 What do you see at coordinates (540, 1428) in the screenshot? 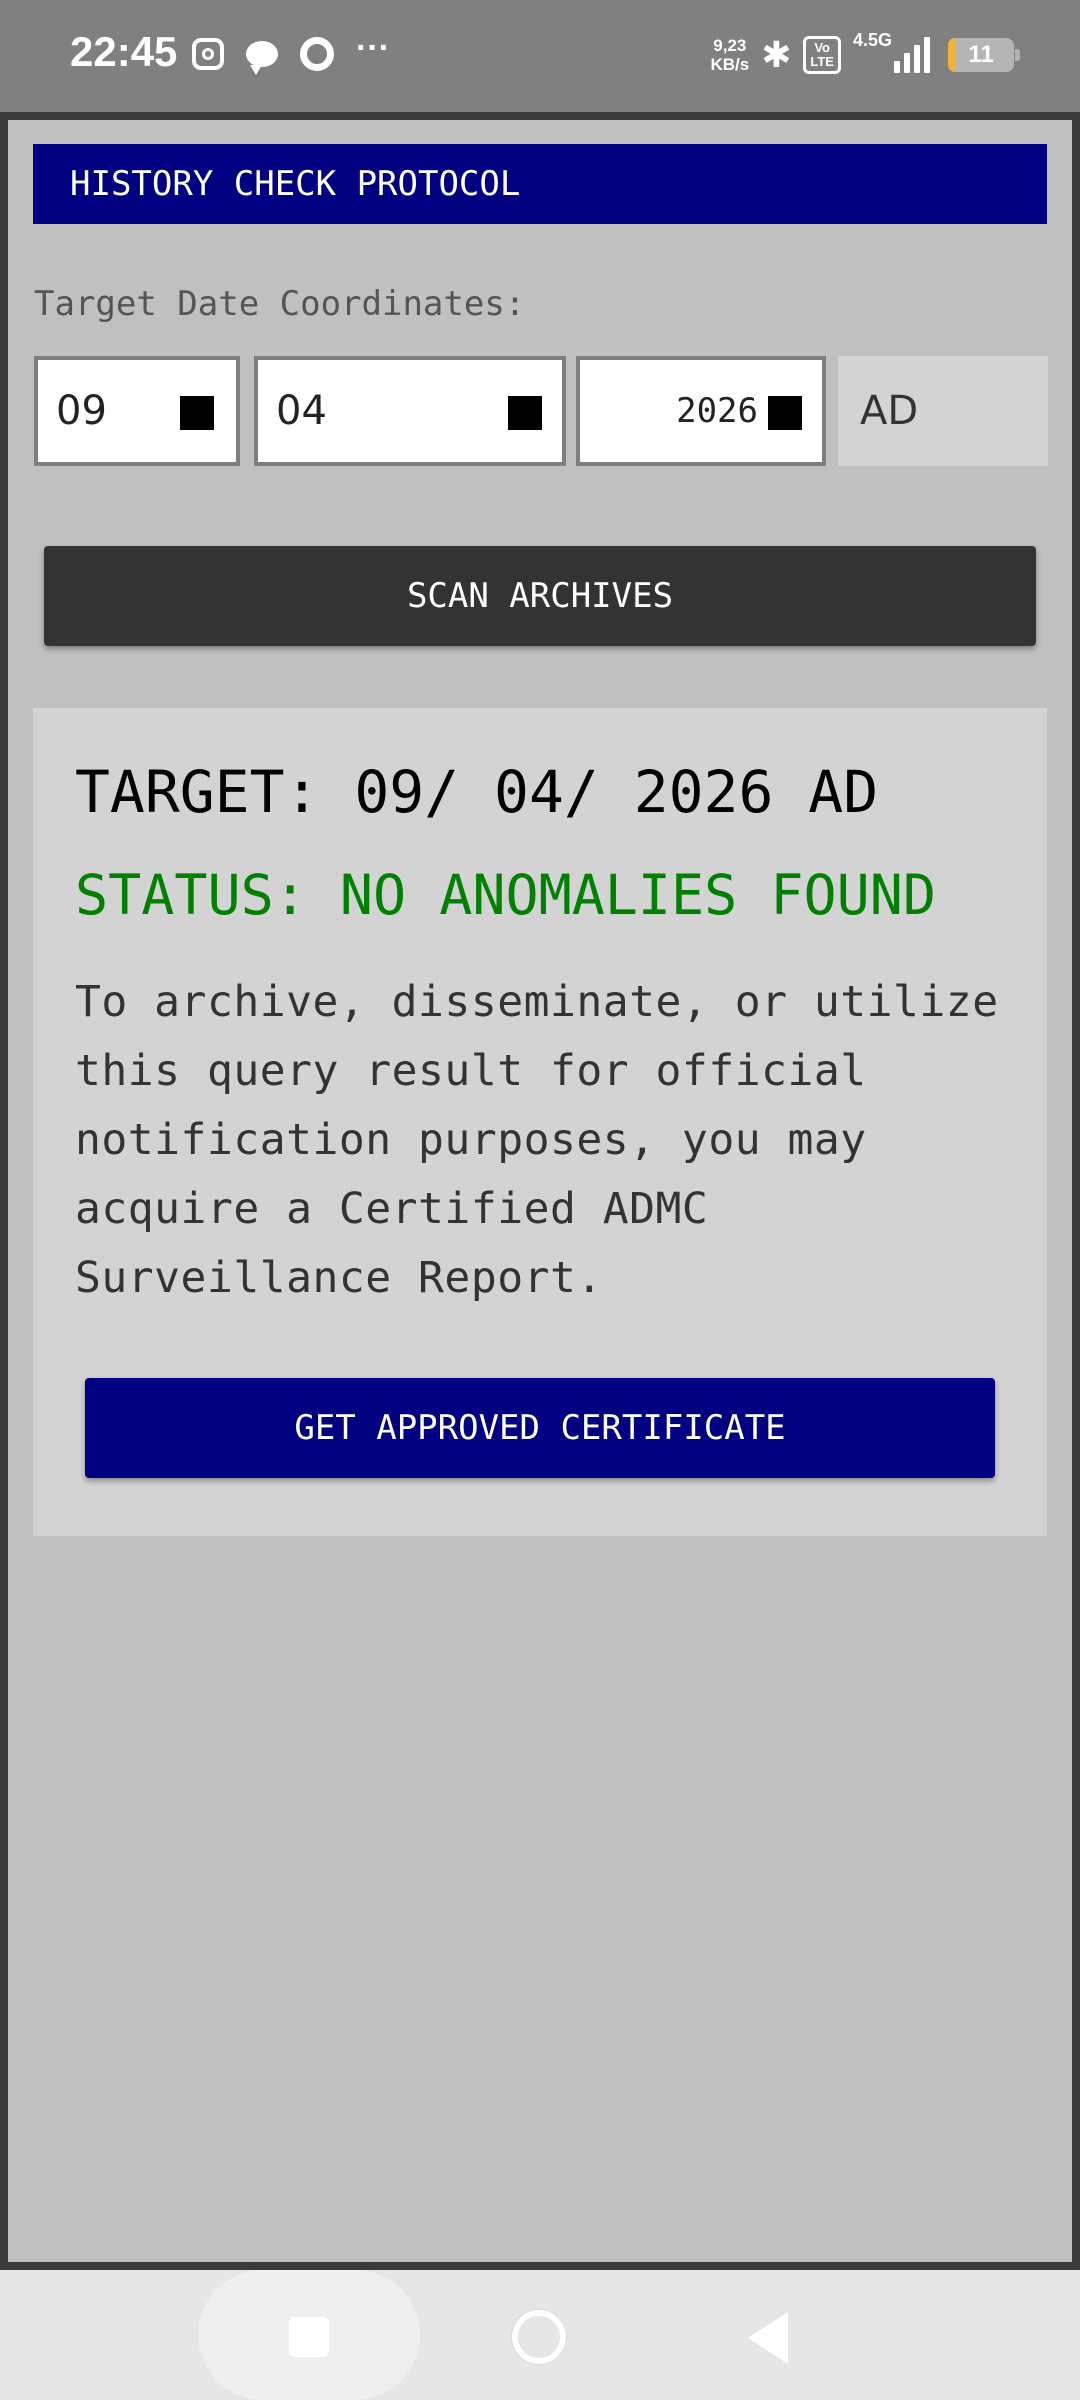
I see `get-certificate-button: GET APPROVED CERTIFICATE` at bounding box center [540, 1428].